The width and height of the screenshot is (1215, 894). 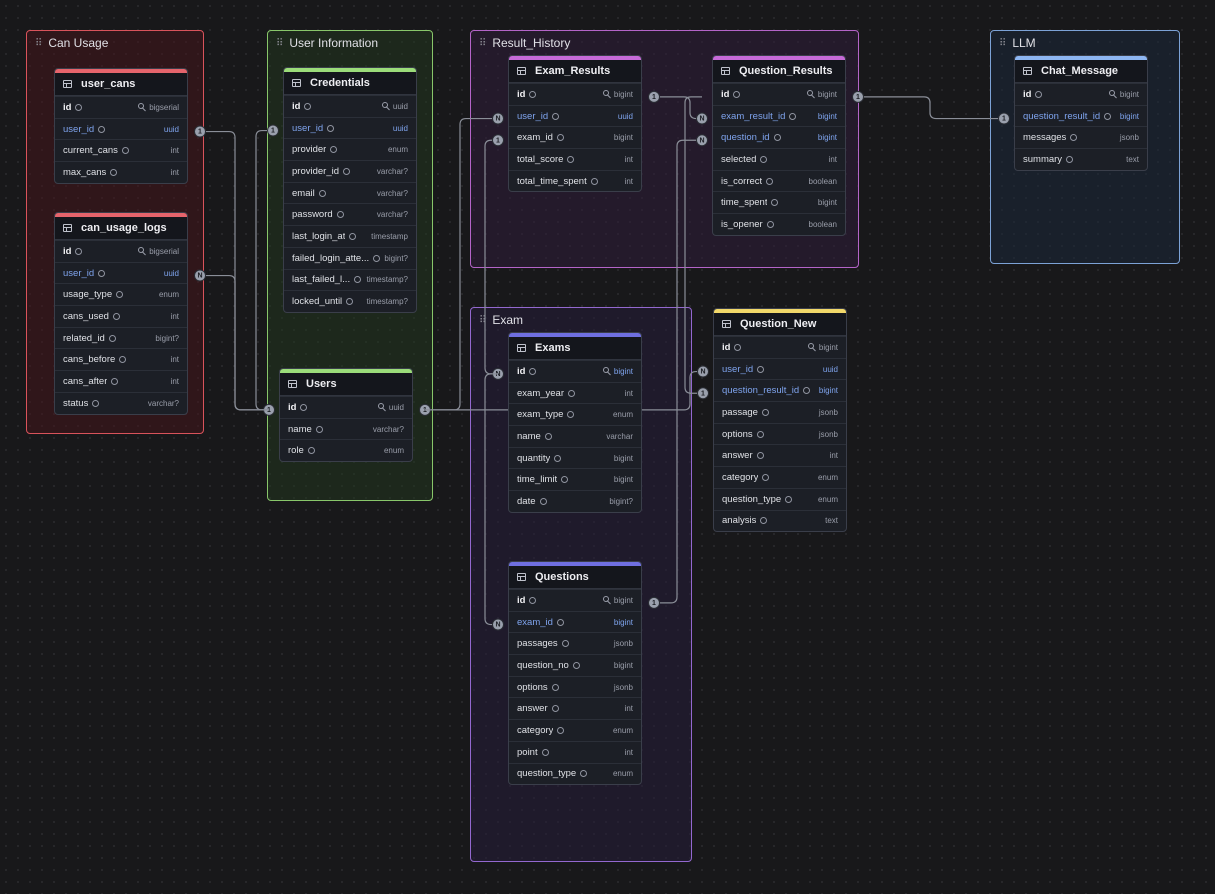 I want to click on field-row: time_limit bigint, so click(x=575, y=479).